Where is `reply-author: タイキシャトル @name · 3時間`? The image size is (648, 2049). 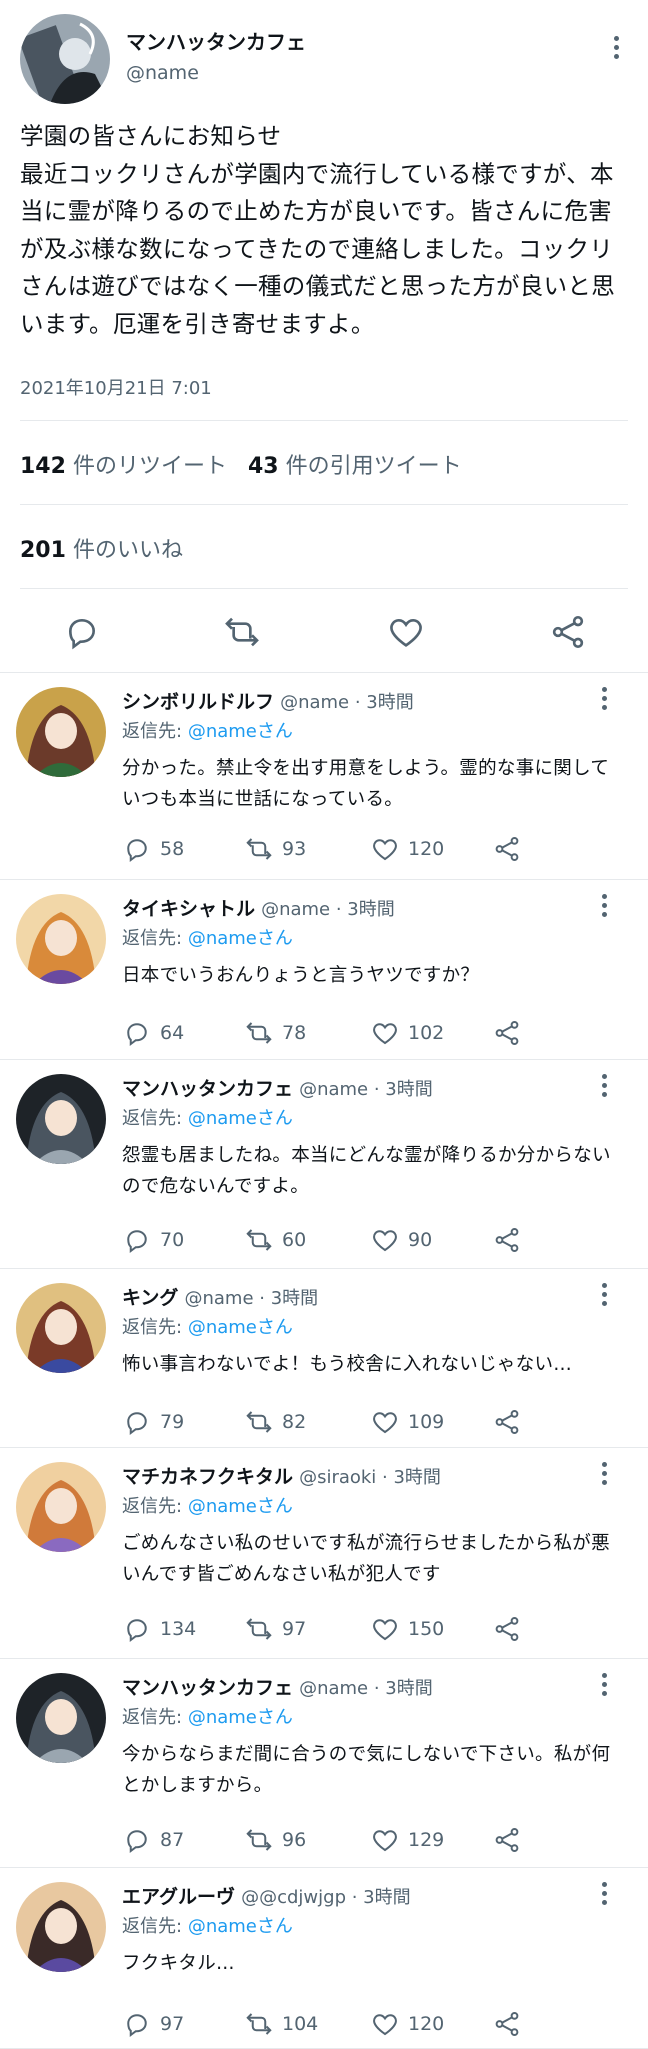 reply-author: タイキシャトル @name · 3時間 is located at coordinates (258, 907).